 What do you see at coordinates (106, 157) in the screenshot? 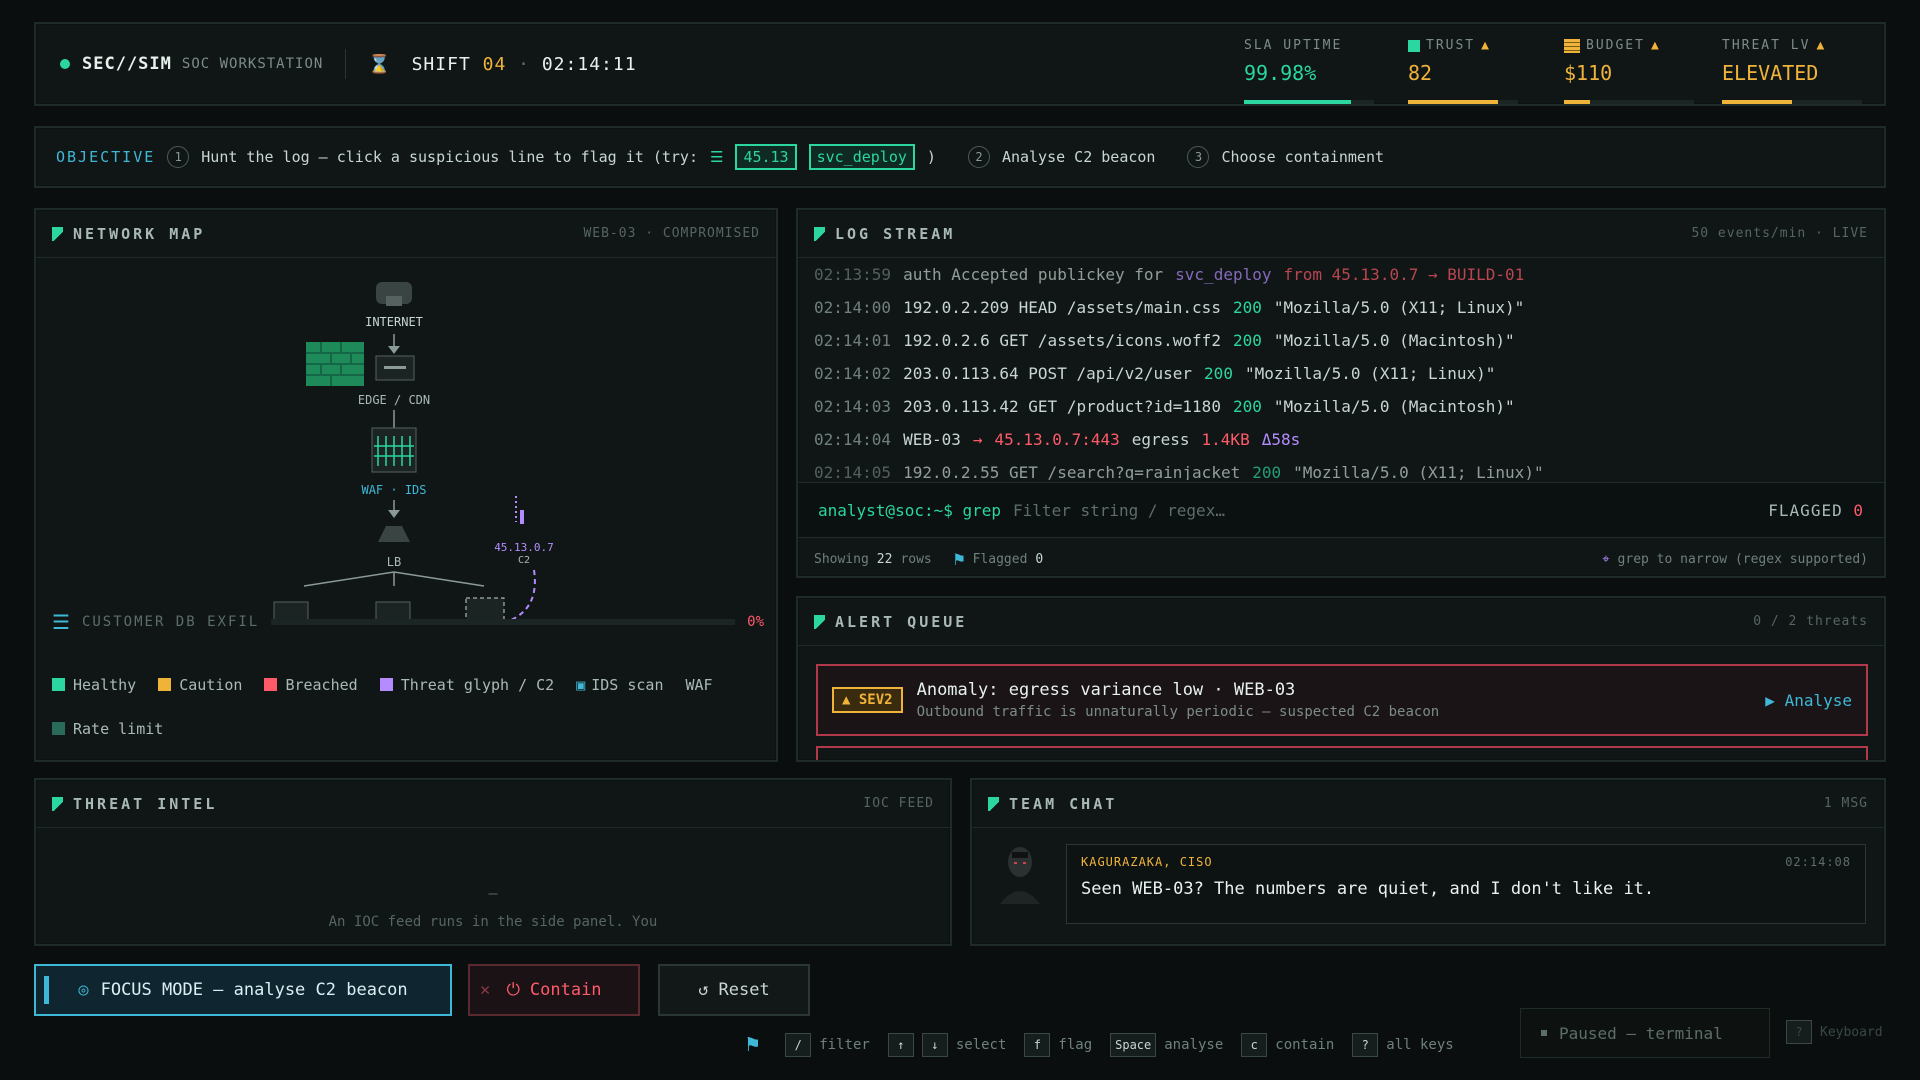
I see `objective-label: OBJECTIVE` at bounding box center [106, 157].